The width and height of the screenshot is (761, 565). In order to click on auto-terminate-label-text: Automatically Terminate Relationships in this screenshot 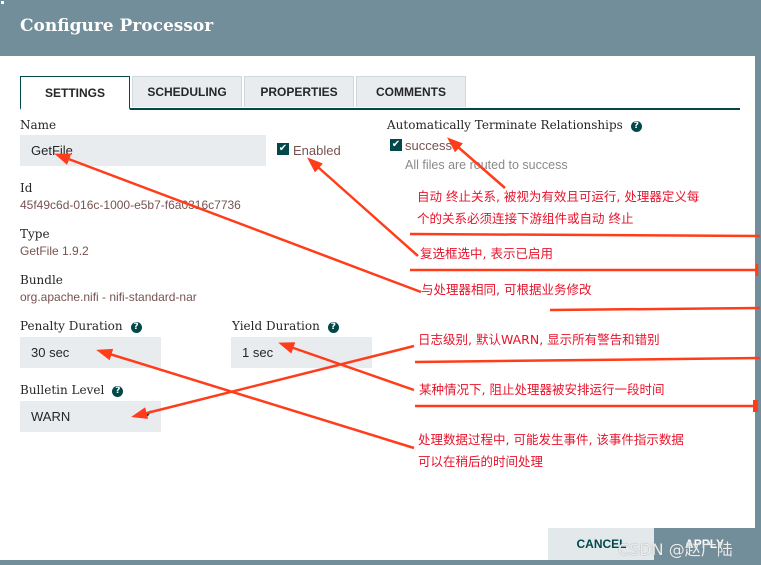, I will do `click(505, 125)`.